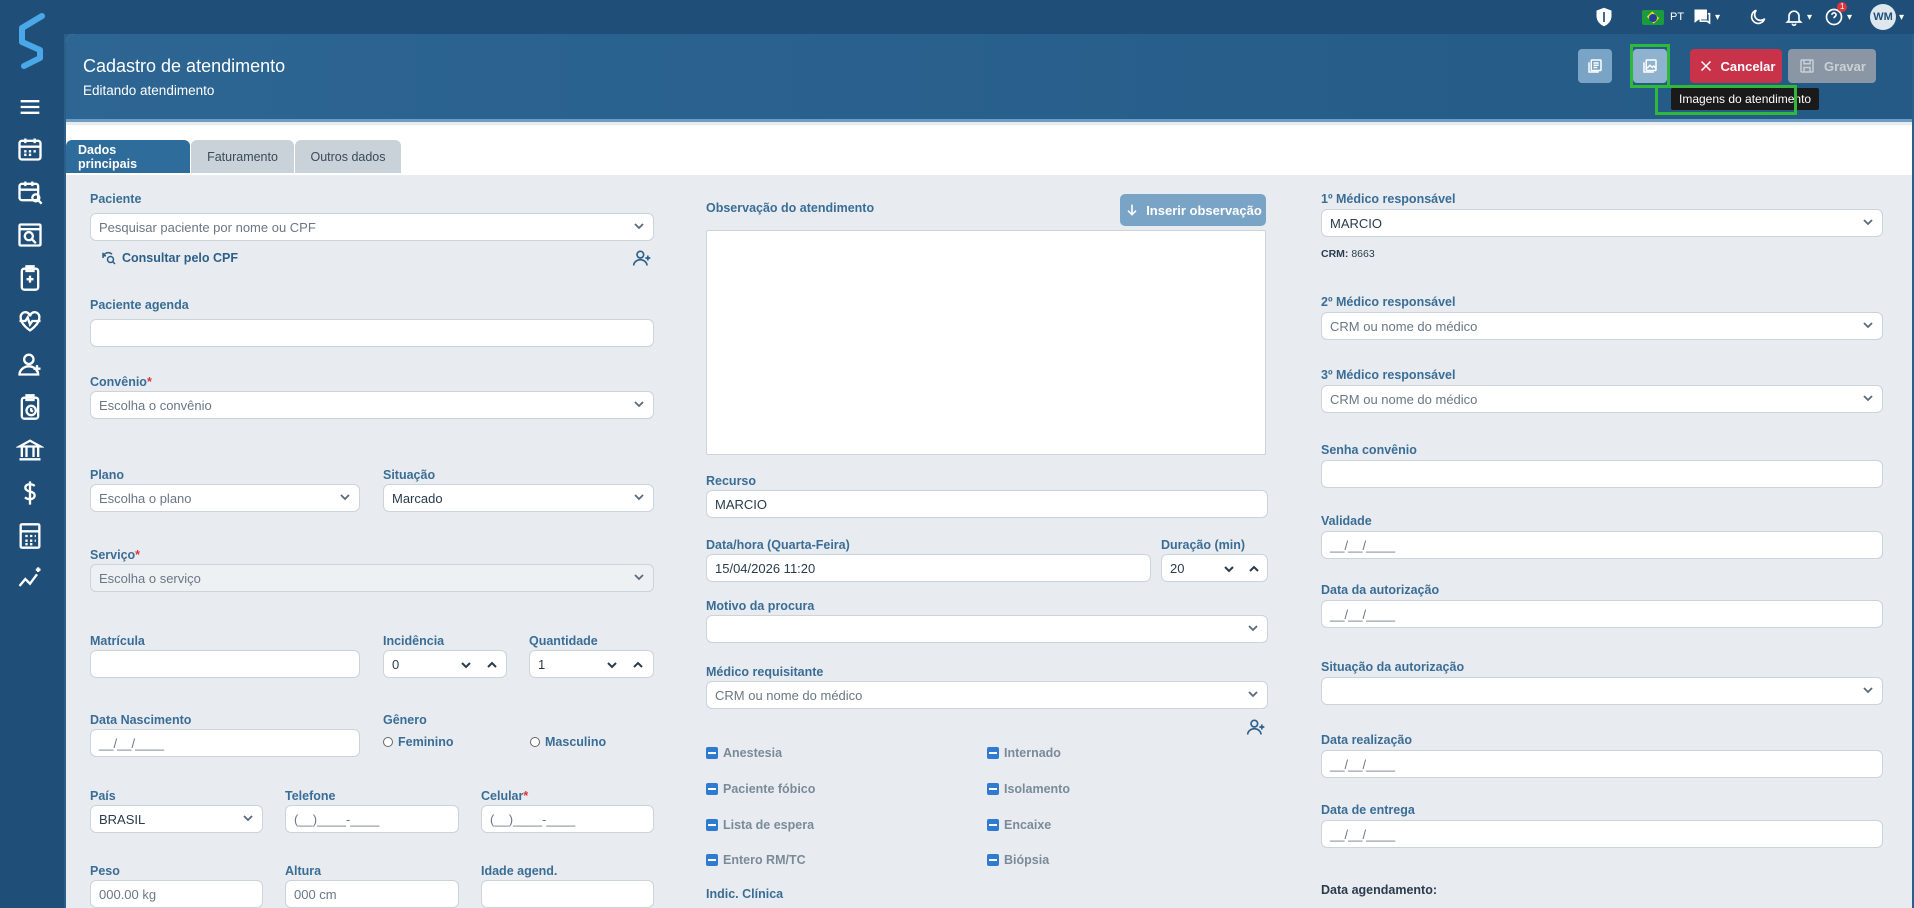  What do you see at coordinates (169, 258) in the screenshot?
I see `consultar-cpf-link: Consultar pelo CPF` at bounding box center [169, 258].